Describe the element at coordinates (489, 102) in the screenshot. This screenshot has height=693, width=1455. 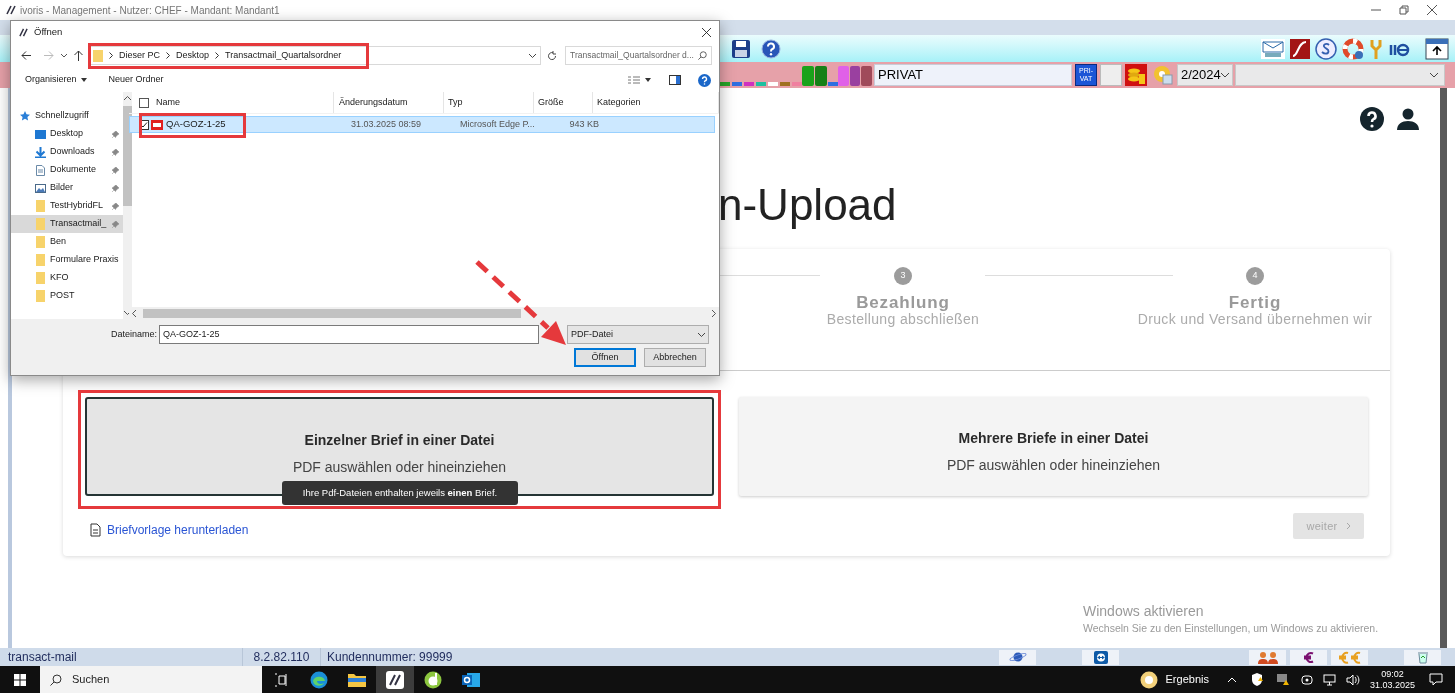
I see `column-header: Typ` at that location.